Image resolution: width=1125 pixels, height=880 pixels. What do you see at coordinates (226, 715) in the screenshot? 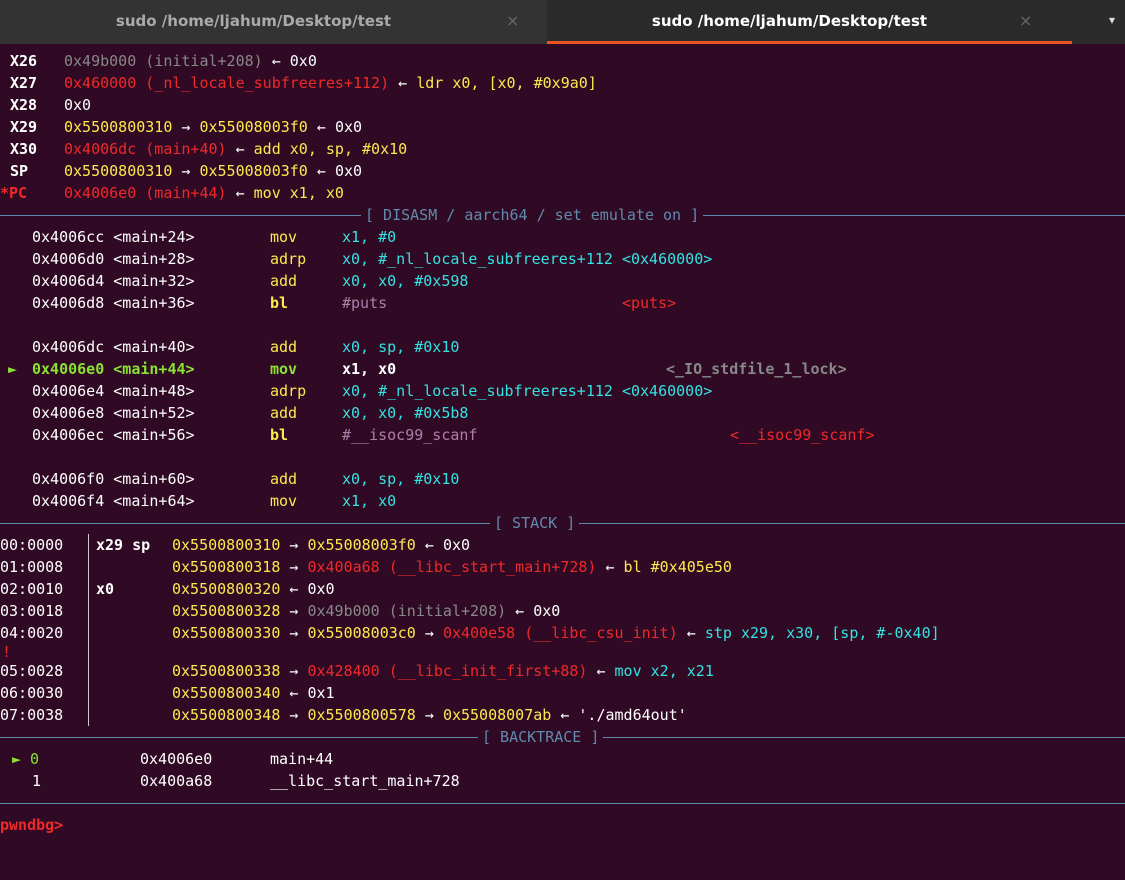
I see `stack-address: 0x5500800348` at bounding box center [226, 715].